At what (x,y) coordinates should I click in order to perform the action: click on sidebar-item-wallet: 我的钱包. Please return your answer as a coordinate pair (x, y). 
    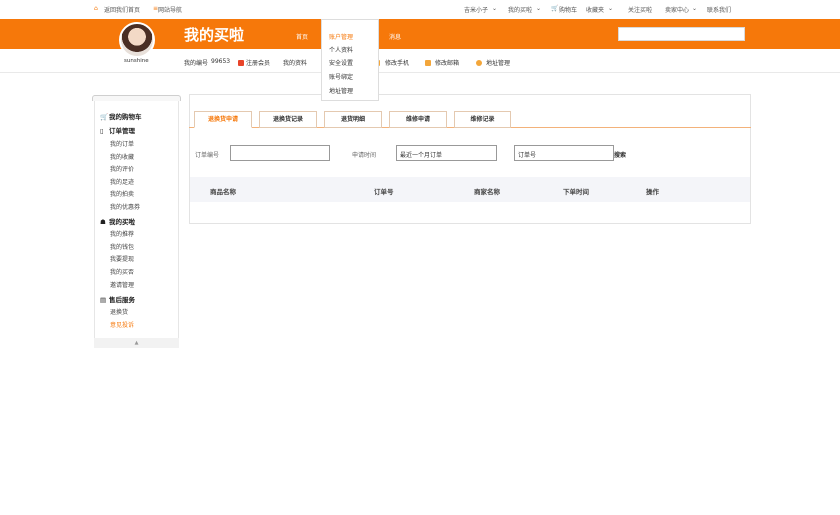
    Looking at the image, I should click on (122, 246).